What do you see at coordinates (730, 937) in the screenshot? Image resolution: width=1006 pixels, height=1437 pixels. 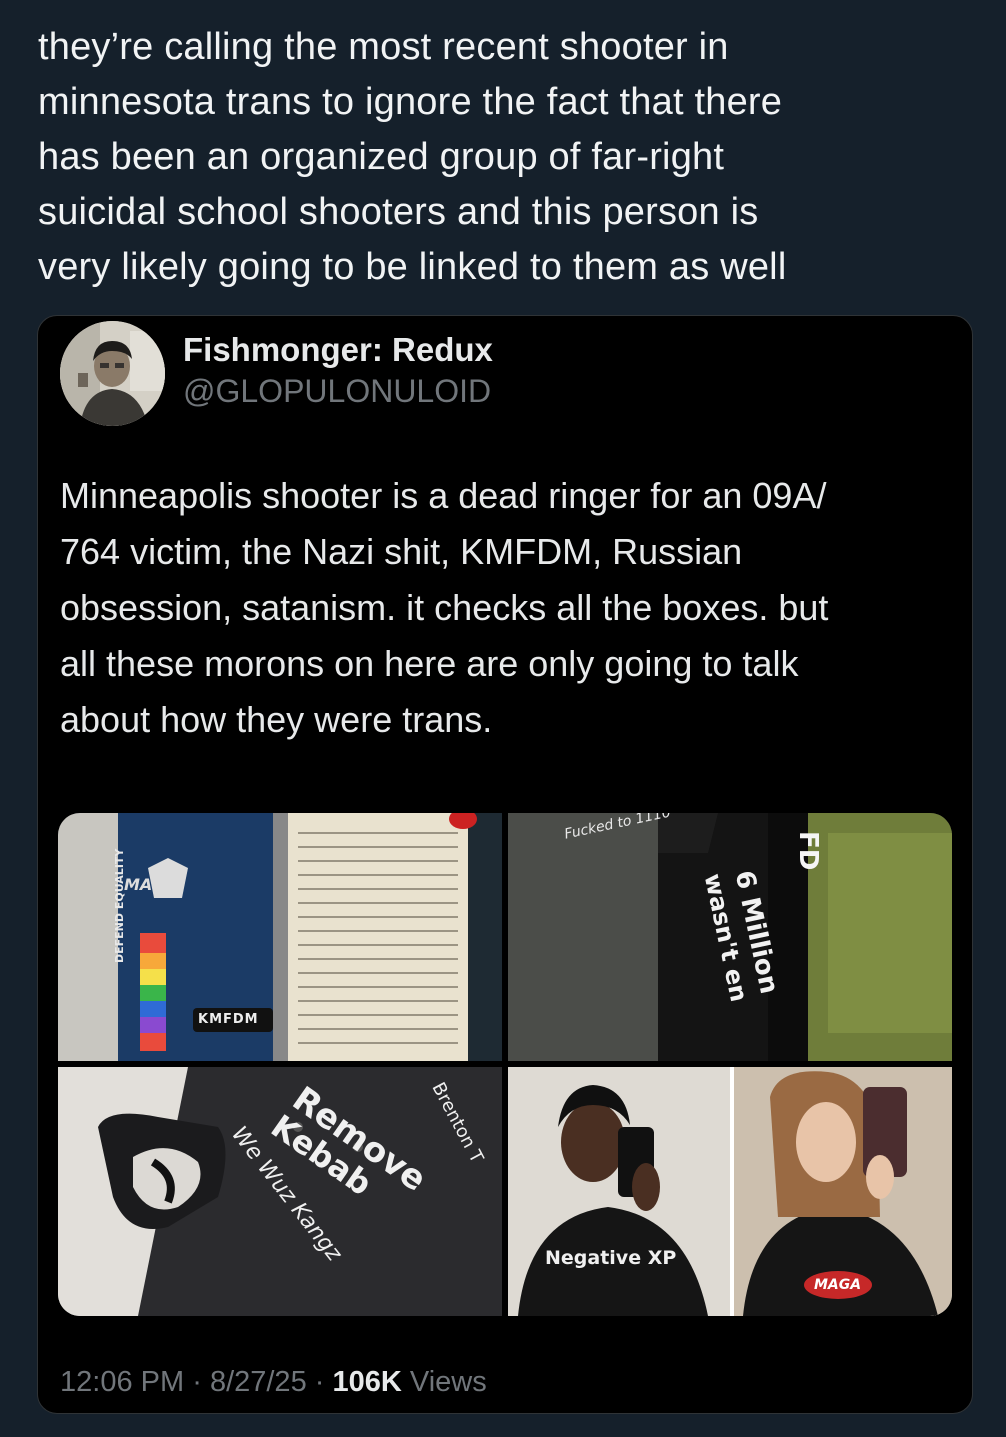 I see `media-photo-gear: 6 Million wasn't en FD Fucked to 1110` at bounding box center [730, 937].